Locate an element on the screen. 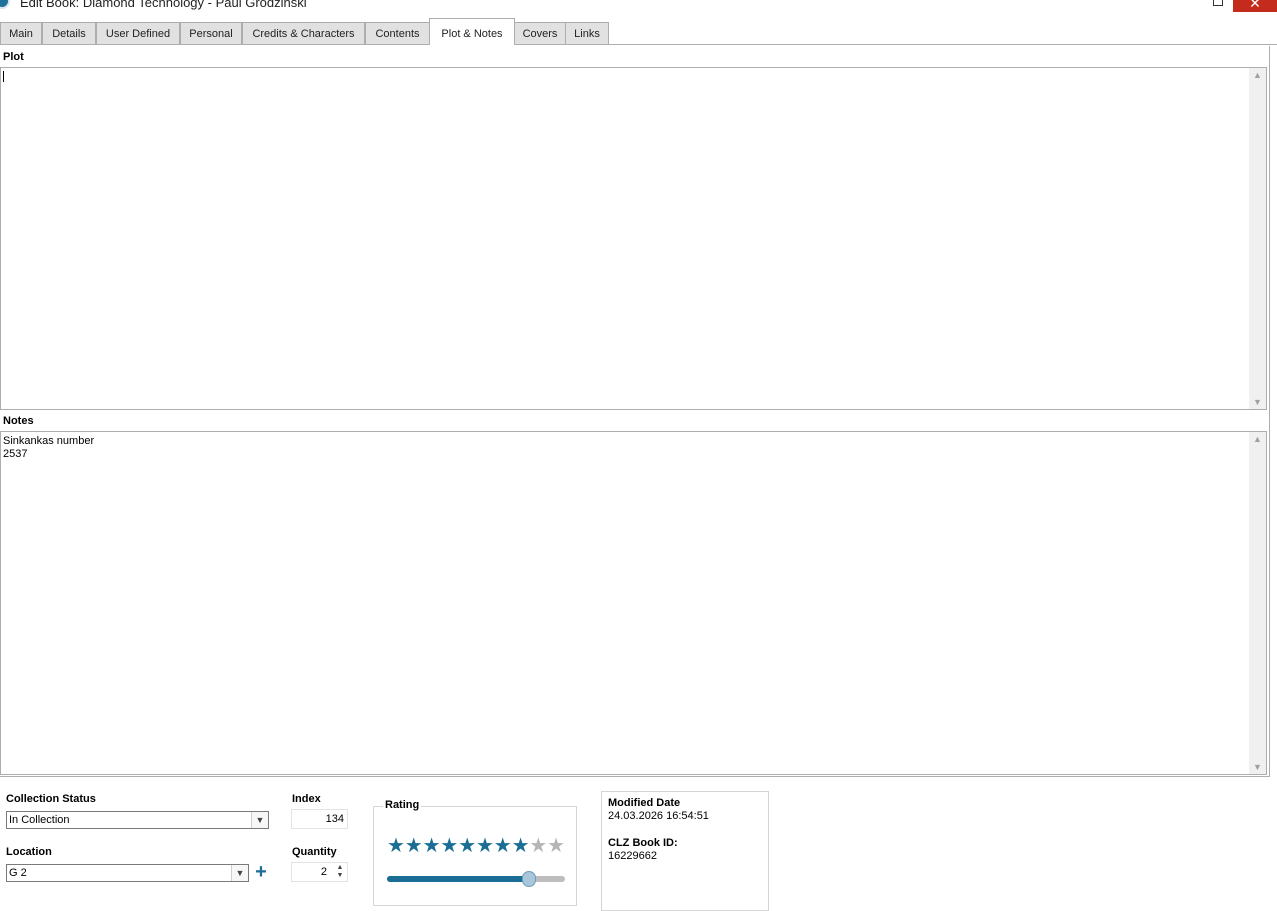 This screenshot has height=911, width=1277. location-select: G 2 ▼ is located at coordinates (127, 873).